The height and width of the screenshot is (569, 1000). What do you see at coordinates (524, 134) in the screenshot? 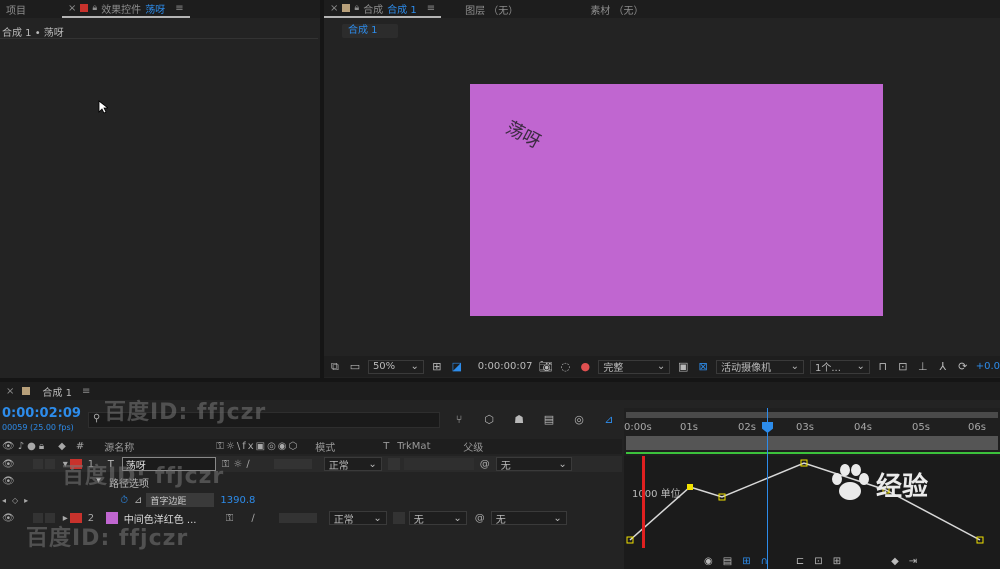
I see `canvas-text-layer: 荡呀` at bounding box center [524, 134].